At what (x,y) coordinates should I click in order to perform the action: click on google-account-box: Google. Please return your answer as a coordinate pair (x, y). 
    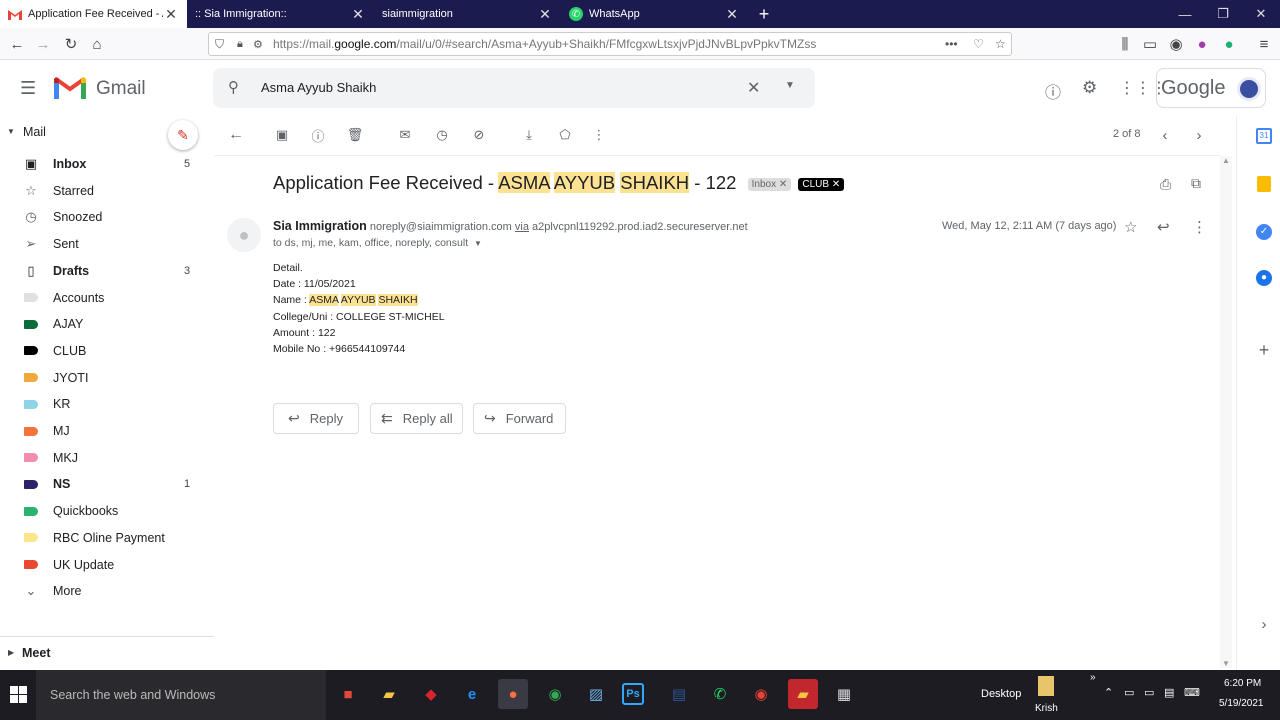
    Looking at the image, I should click on (1211, 88).